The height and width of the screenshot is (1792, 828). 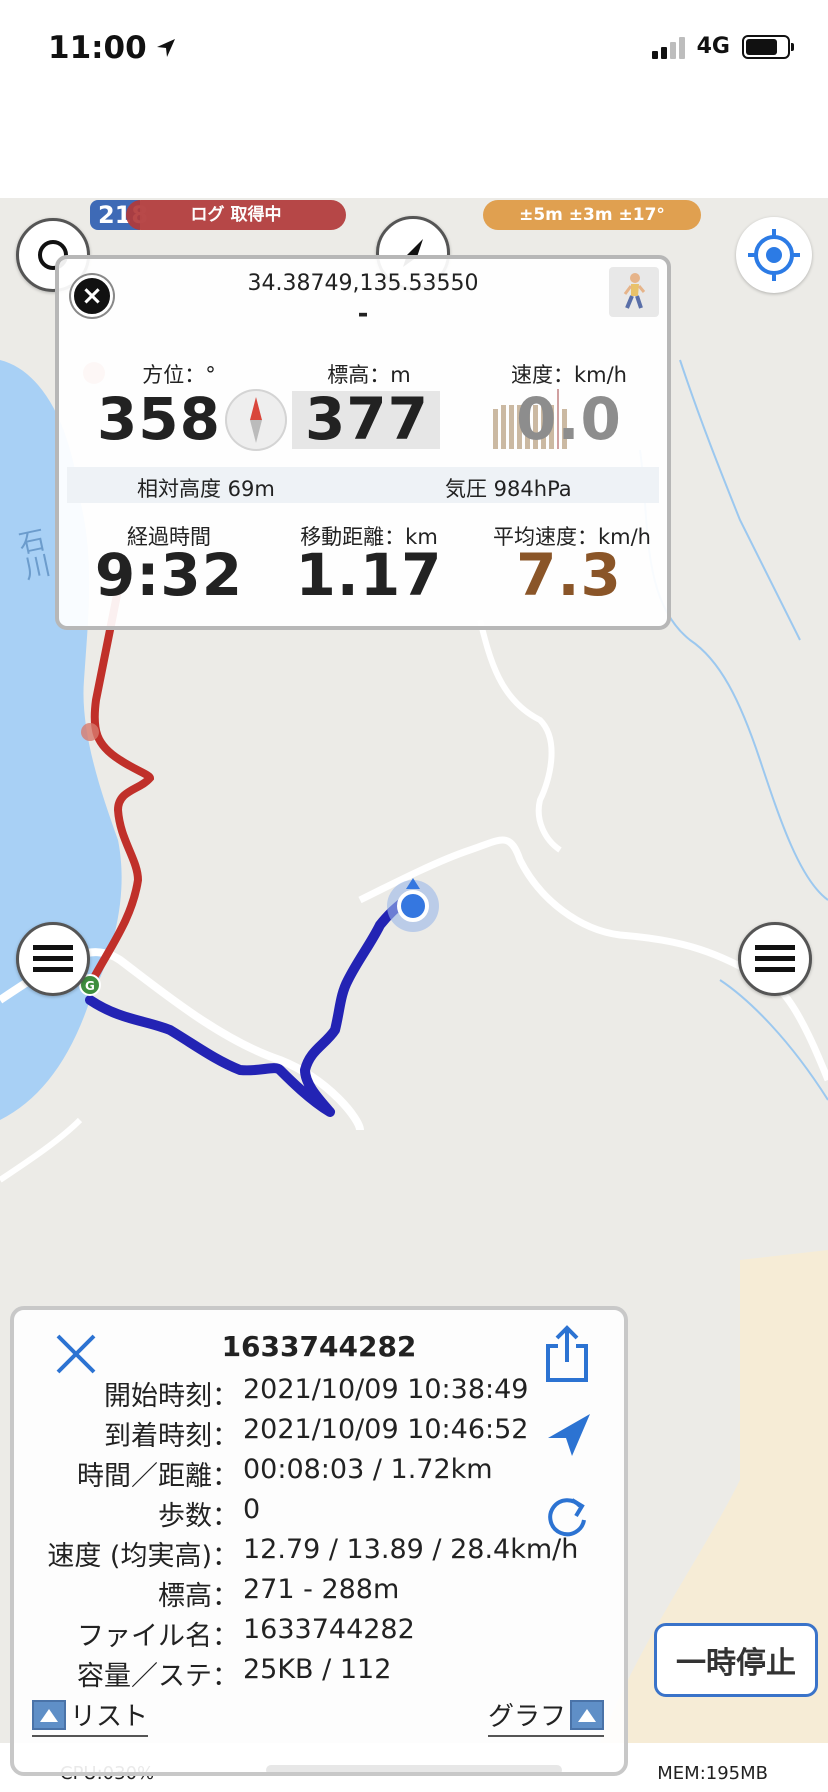 I want to click on avg-speed-value: 7.3, so click(x=569, y=575).